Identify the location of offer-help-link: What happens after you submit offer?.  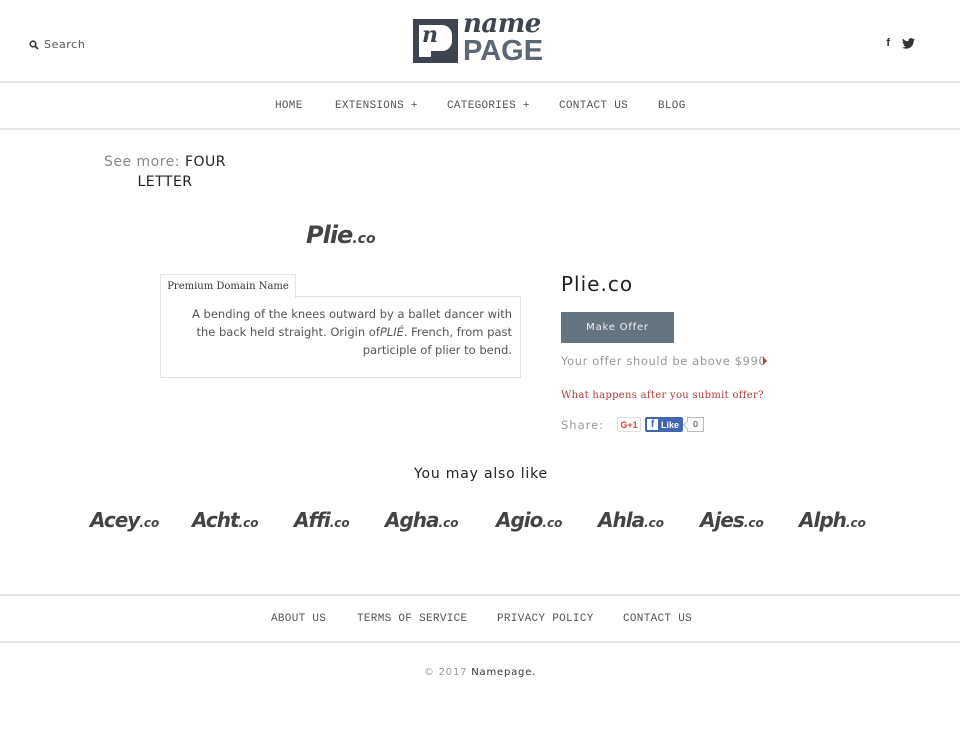
(662, 395).